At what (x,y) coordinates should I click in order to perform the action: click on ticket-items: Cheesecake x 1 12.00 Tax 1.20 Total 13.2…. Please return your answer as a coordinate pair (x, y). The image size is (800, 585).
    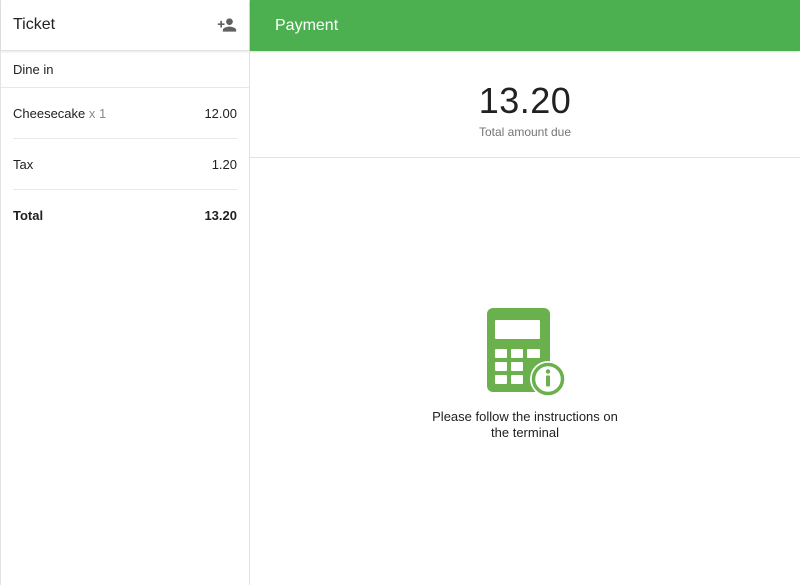
    Looking at the image, I should click on (125, 164).